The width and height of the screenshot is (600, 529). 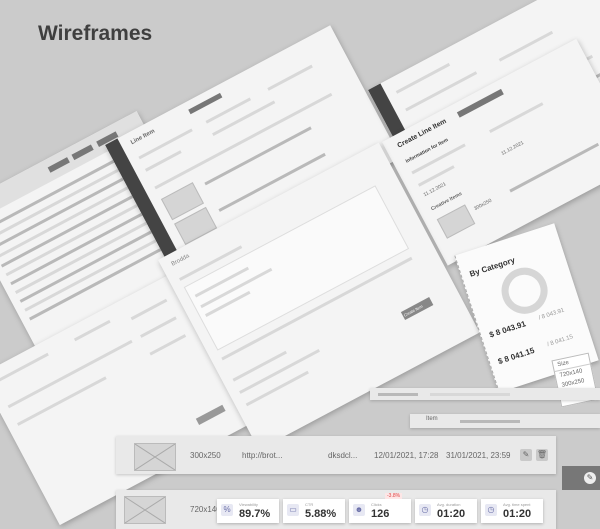 What do you see at coordinates (359, 510) in the screenshot?
I see `users-icon: ☻` at bounding box center [359, 510].